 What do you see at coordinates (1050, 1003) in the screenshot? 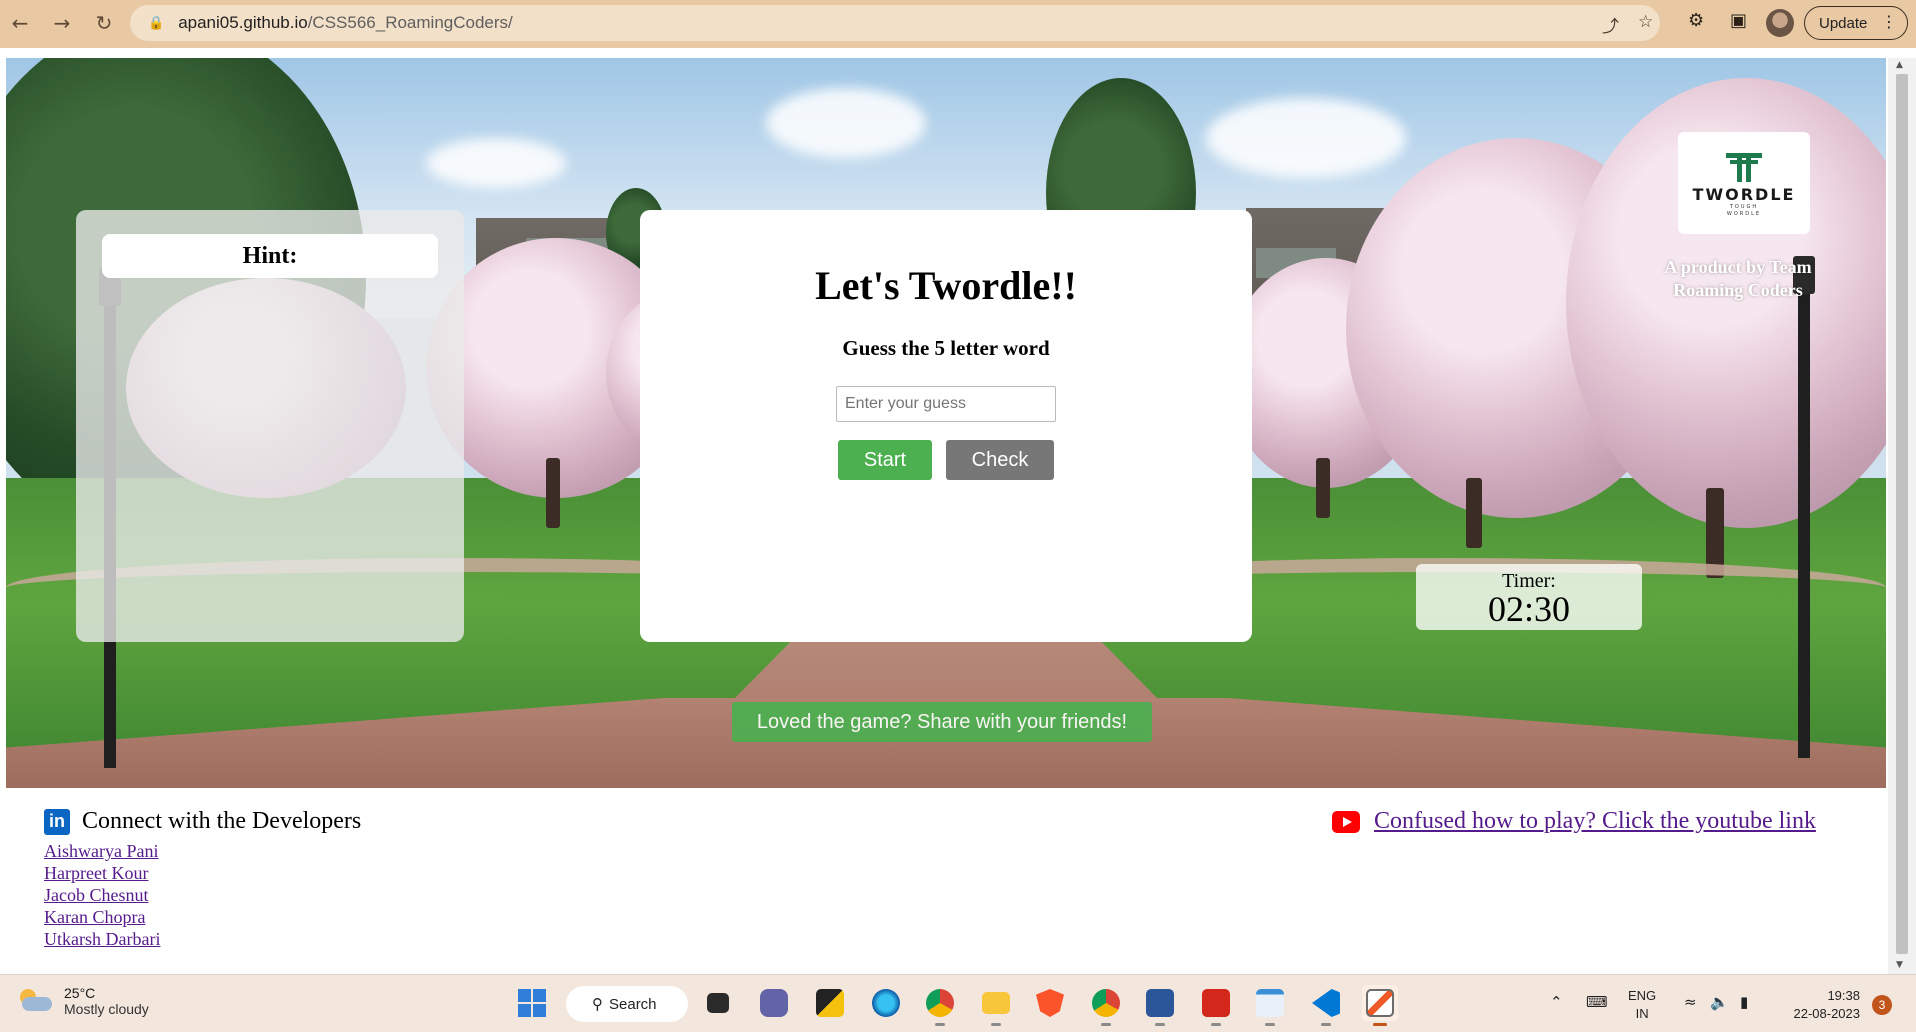
I see `brave-browser-icon` at bounding box center [1050, 1003].